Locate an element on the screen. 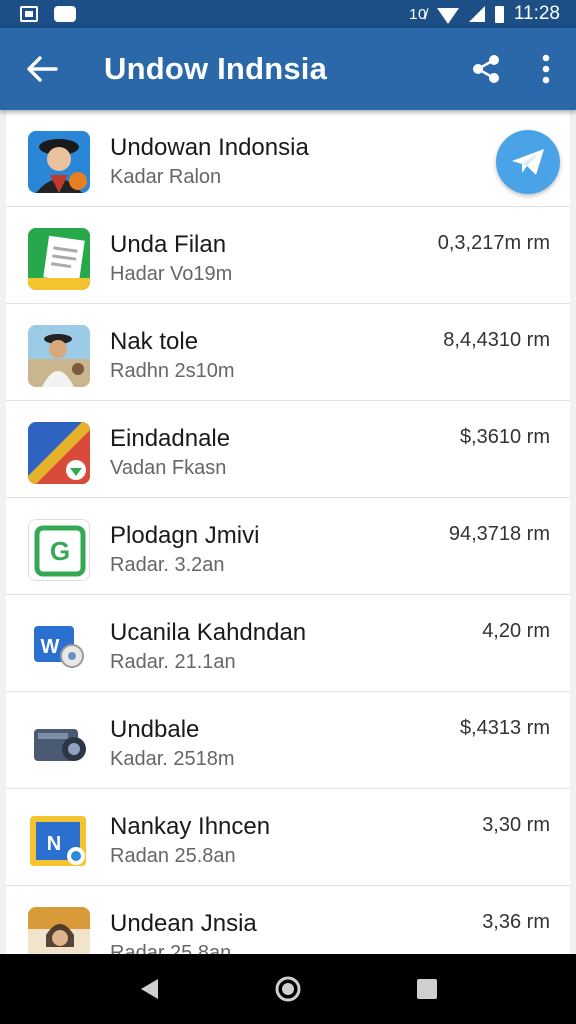 This screenshot has width=576, height=1024. list-item: G Plodagn Jmivi Radar. 3.2an 94,3718 rm is located at coordinates (288, 546).